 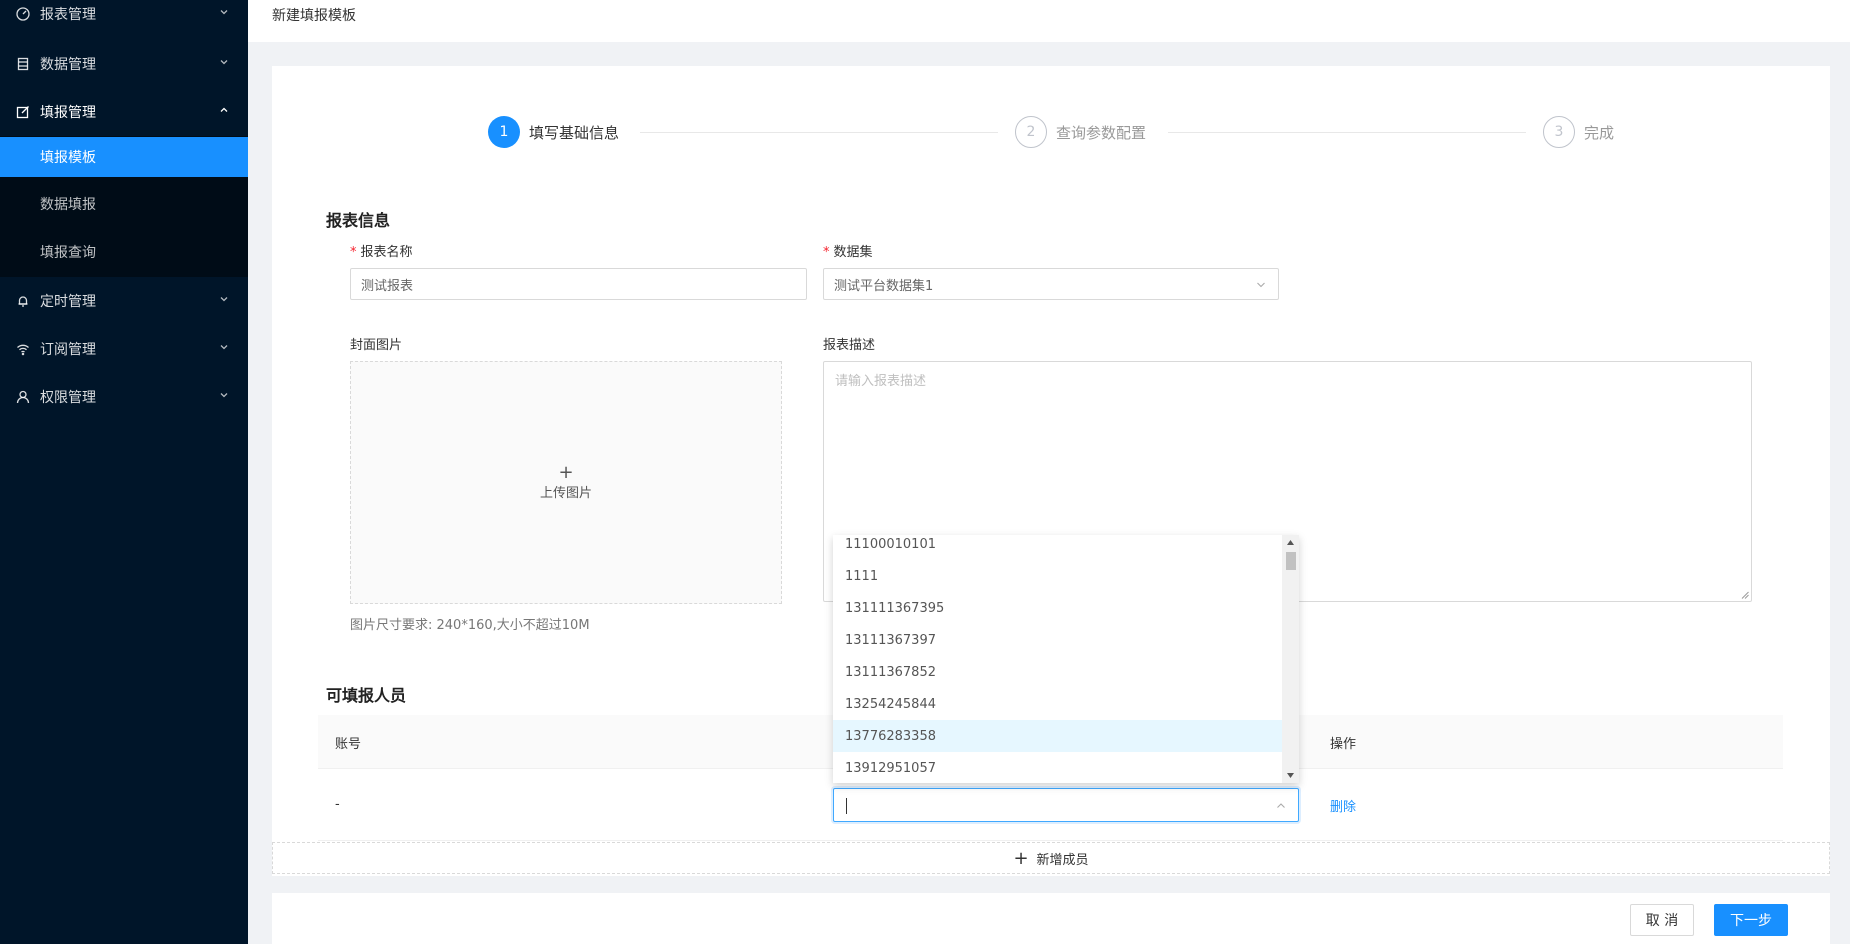 I want to click on delete-link: 删除, so click(x=1343, y=805).